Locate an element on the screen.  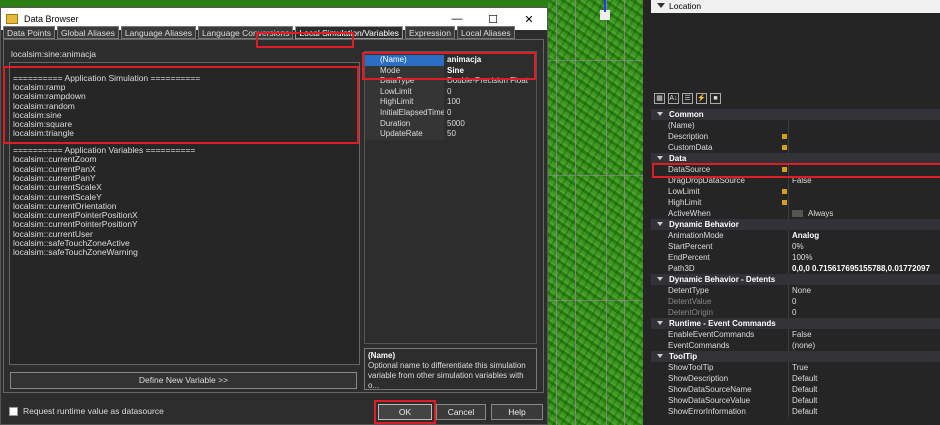
property-value: 0% is located at coordinates (864, 246).